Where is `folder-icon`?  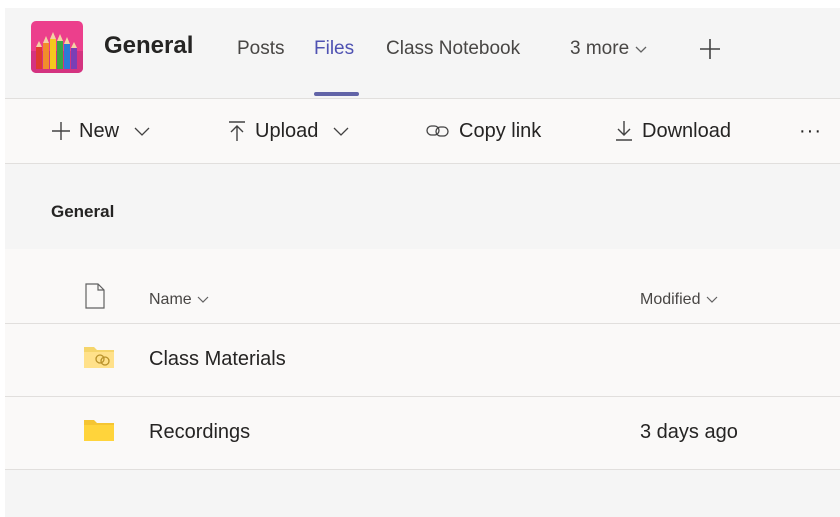 folder-icon is located at coordinates (99, 432).